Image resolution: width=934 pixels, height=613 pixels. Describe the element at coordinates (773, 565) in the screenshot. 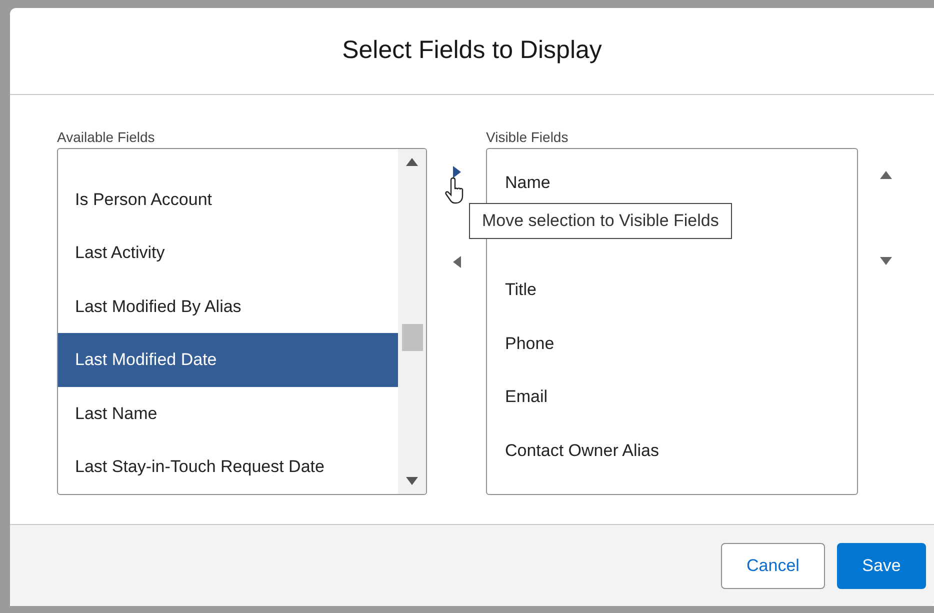

I see `cancel-button: Cancel` at that location.